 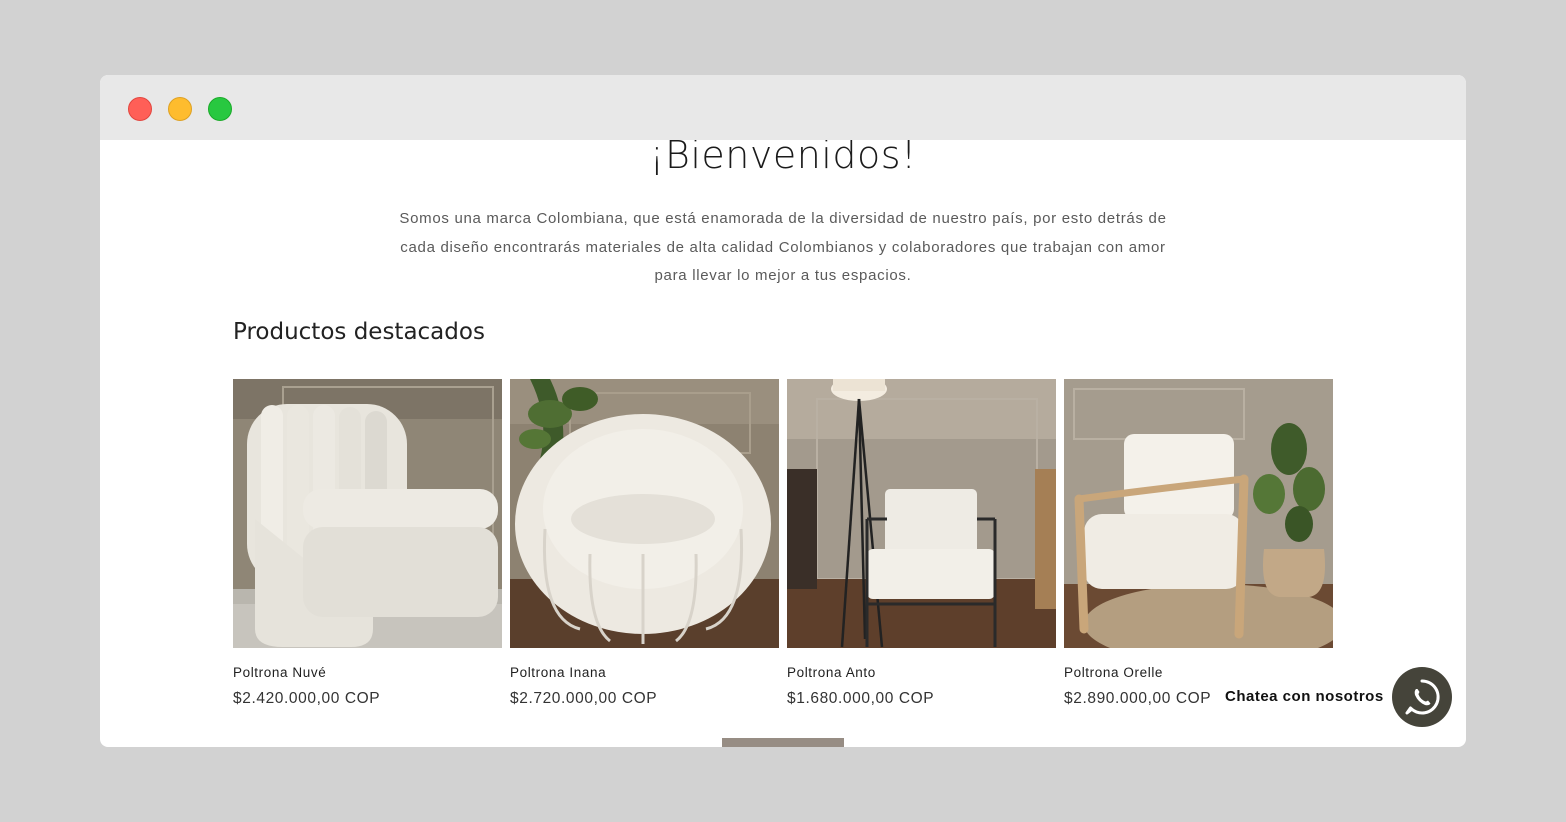 What do you see at coordinates (220, 109) in the screenshot?
I see `maximize-window-button` at bounding box center [220, 109].